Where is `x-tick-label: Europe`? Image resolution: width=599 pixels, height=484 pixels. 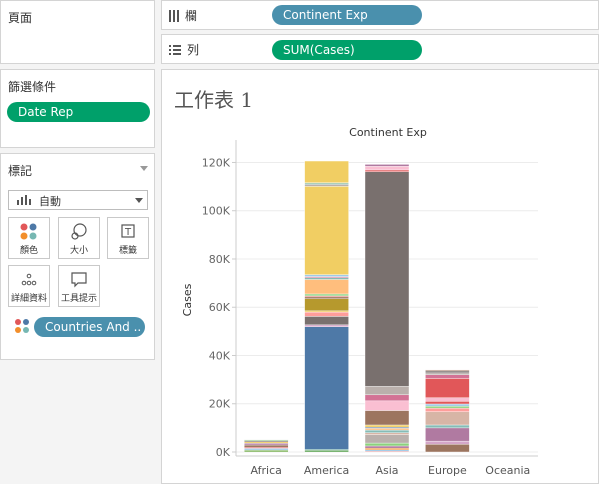
x-tick-label: Europe is located at coordinates (447, 470).